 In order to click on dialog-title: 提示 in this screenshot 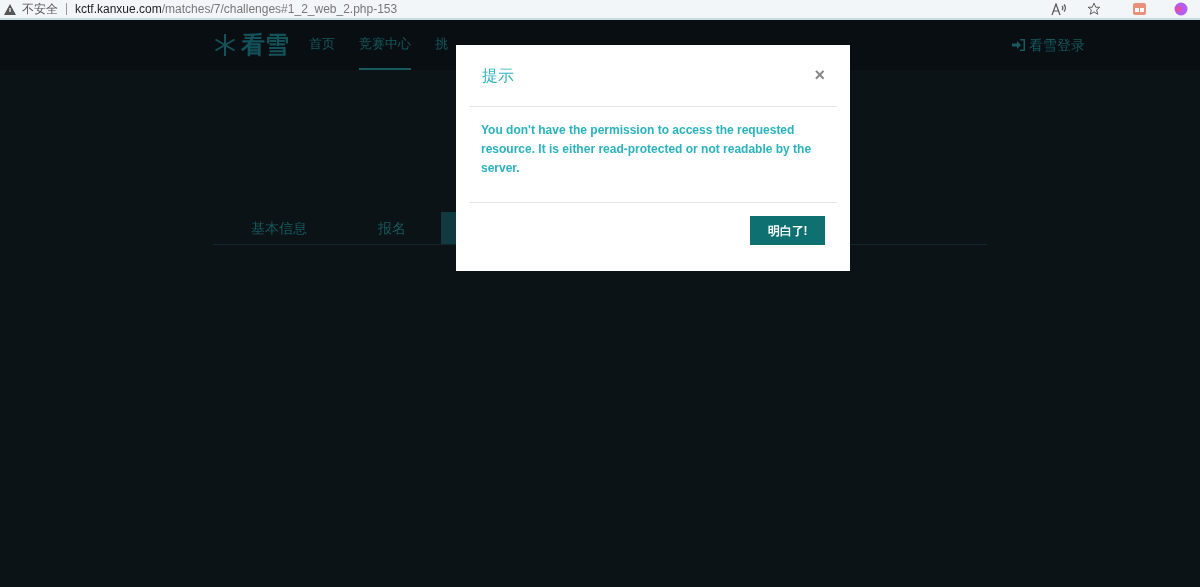, I will do `click(498, 75)`.